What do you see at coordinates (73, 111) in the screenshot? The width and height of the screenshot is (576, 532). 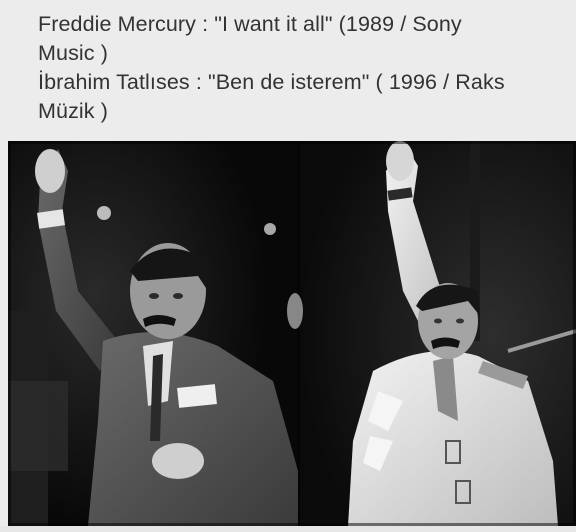 I see `caption-line-ibrahim-label: Müzik )` at bounding box center [73, 111].